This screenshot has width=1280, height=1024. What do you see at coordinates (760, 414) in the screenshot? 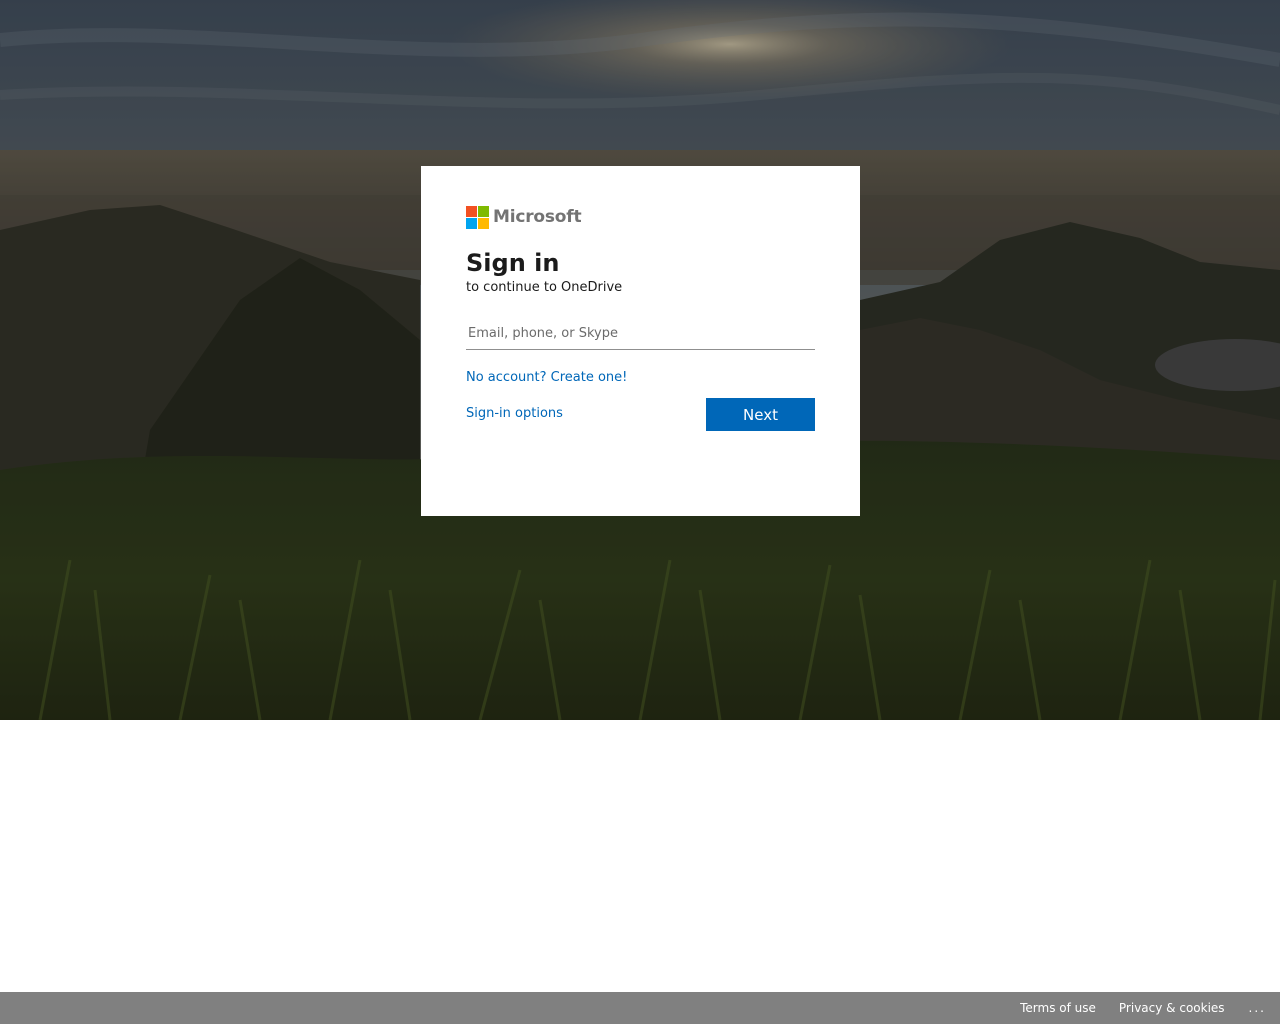
I see `next-button: Next` at bounding box center [760, 414].